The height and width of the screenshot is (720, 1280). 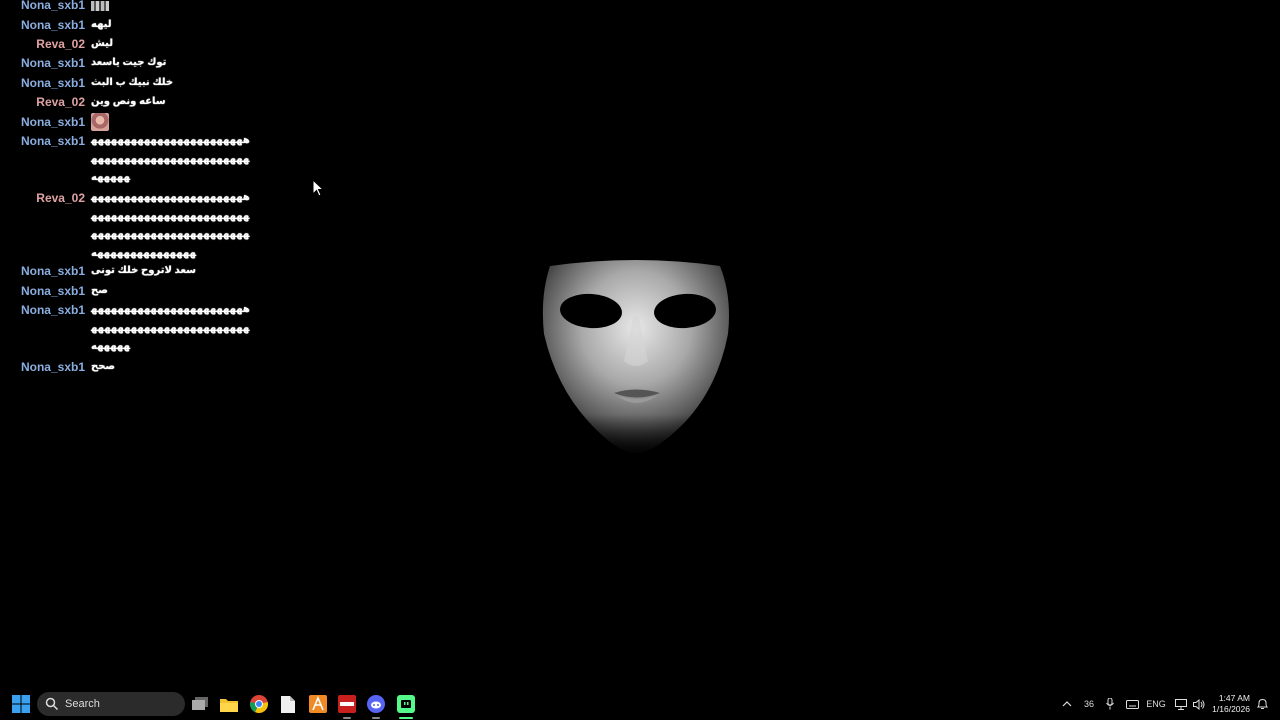 I want to click on chat-message-text: صحح, so click(x=103, y=366).